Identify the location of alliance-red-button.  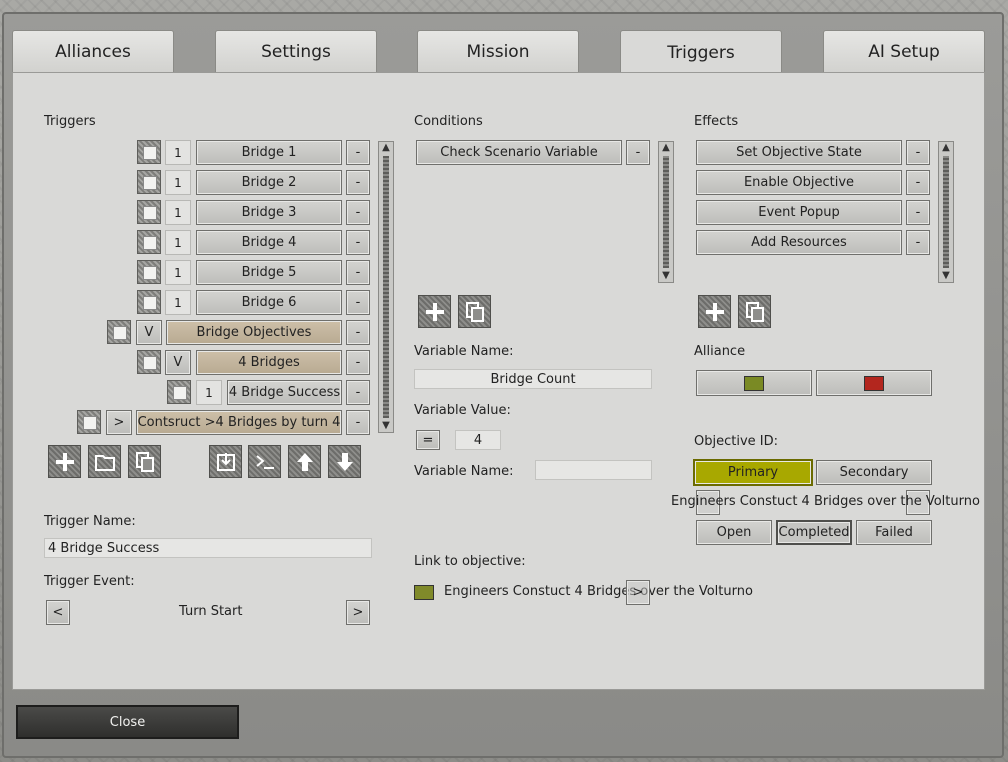
(874, 383).